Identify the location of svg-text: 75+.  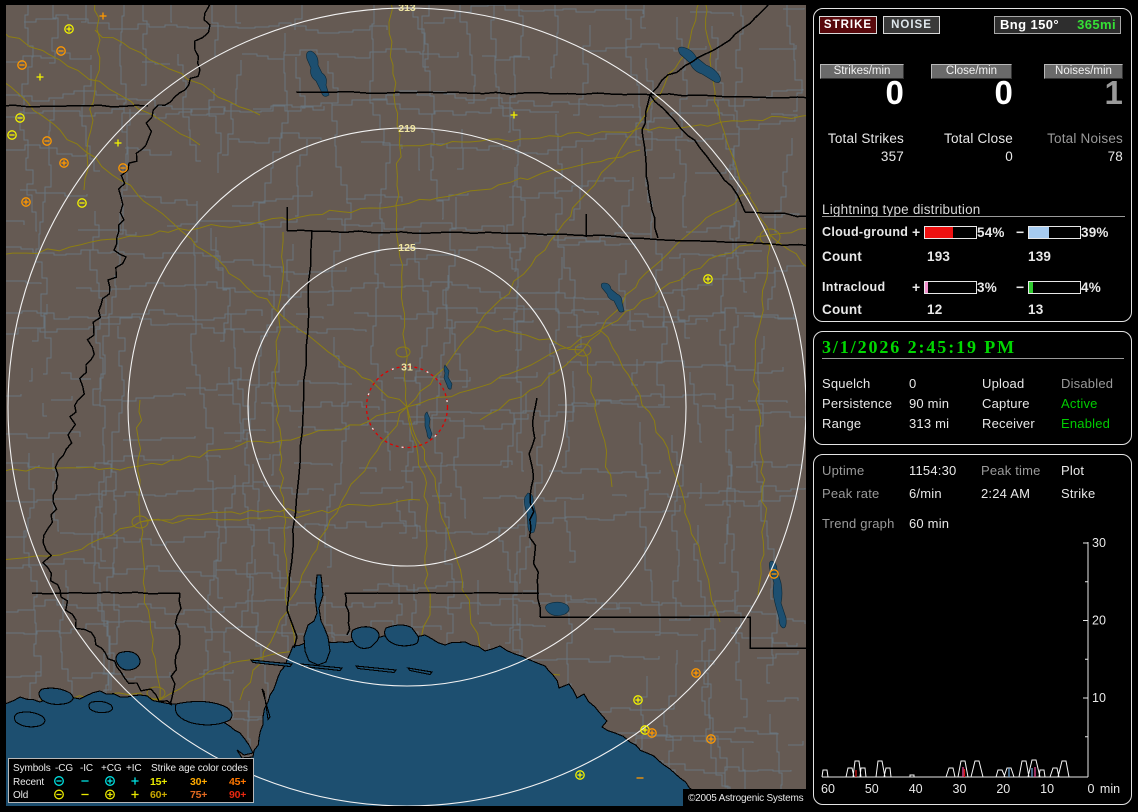
(198, 795).